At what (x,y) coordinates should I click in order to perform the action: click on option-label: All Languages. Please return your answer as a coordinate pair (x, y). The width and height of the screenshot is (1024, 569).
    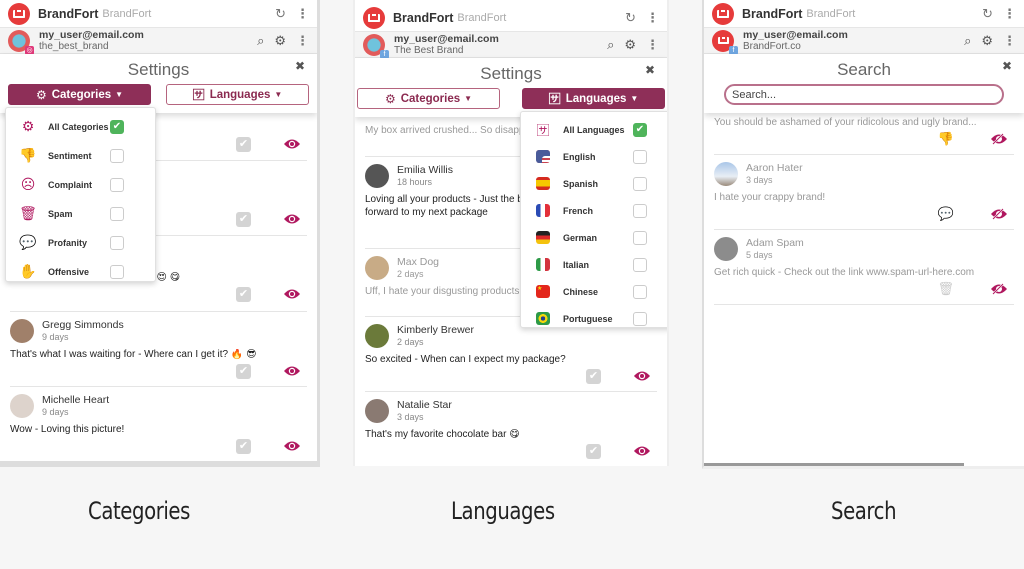
    Looking at the image, I should click on (594, 129).